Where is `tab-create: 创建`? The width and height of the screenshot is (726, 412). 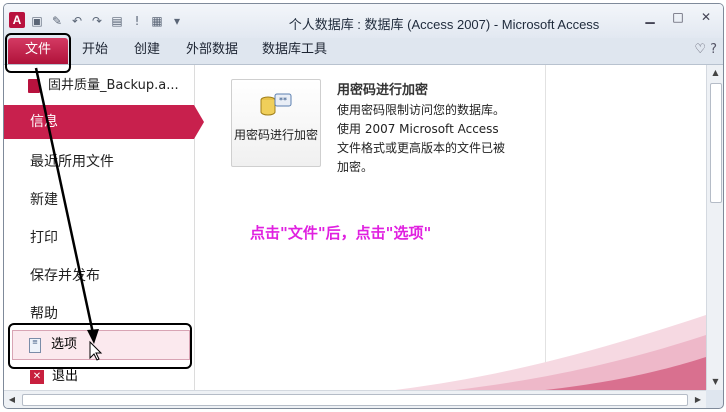
tab-create: 创建 is located at coordinates (147, 51).